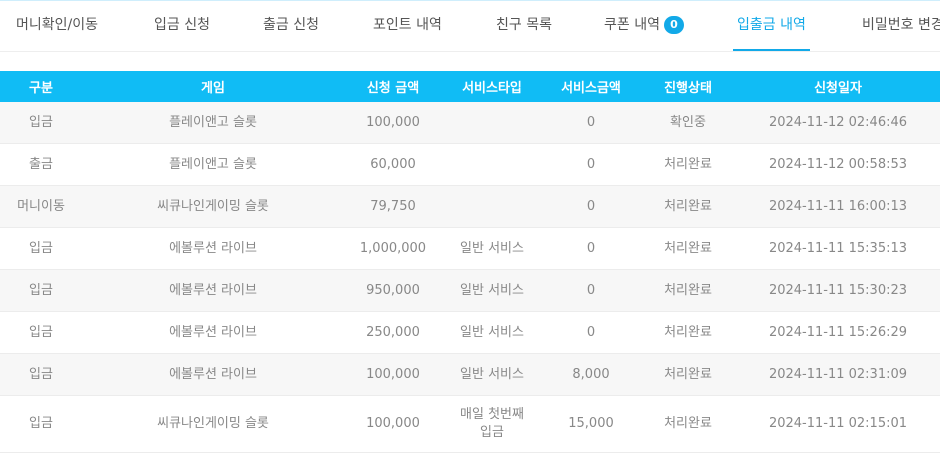 The image size is (940, 453). I want to click on cell-date: 2024-11-11 15:35:13, so click(838, 248).